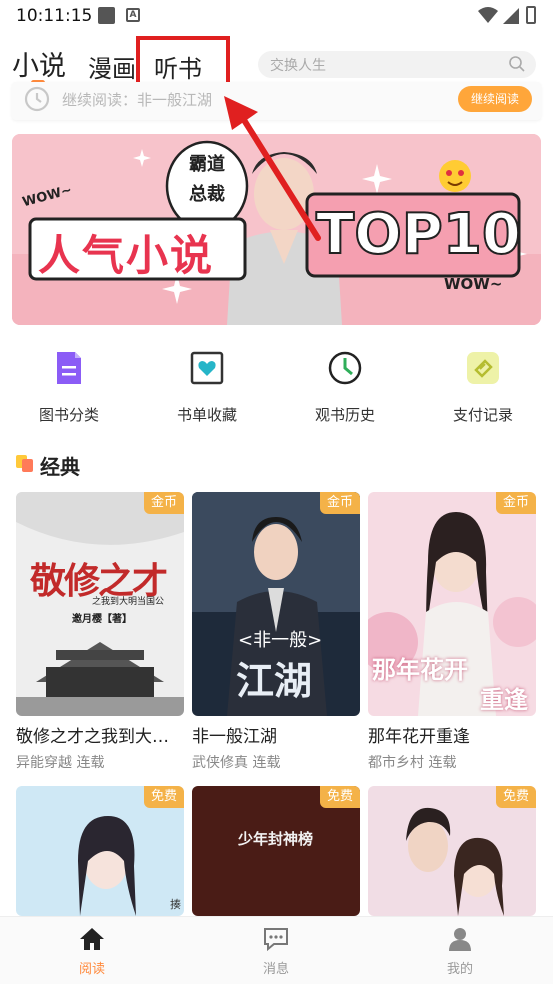 The width and height of the screenshot is (553, 984). What do you see at coordinates (236, 763) in the screenshot?
I see `book-meta: 武侠修真 连载` at bounding box center [236, 763].